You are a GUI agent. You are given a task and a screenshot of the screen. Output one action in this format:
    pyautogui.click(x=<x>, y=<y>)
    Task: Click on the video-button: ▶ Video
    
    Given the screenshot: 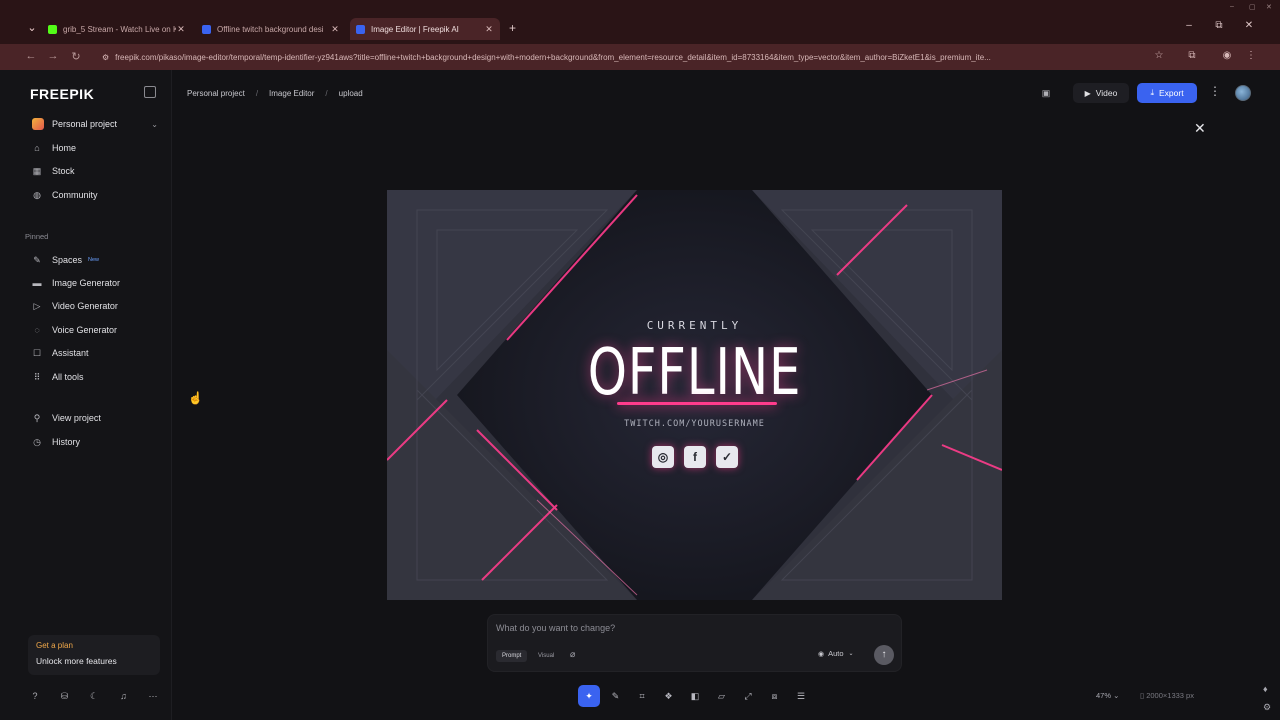 What is the action you would take?
    pyautogui.click(x=1101, y=93)
    